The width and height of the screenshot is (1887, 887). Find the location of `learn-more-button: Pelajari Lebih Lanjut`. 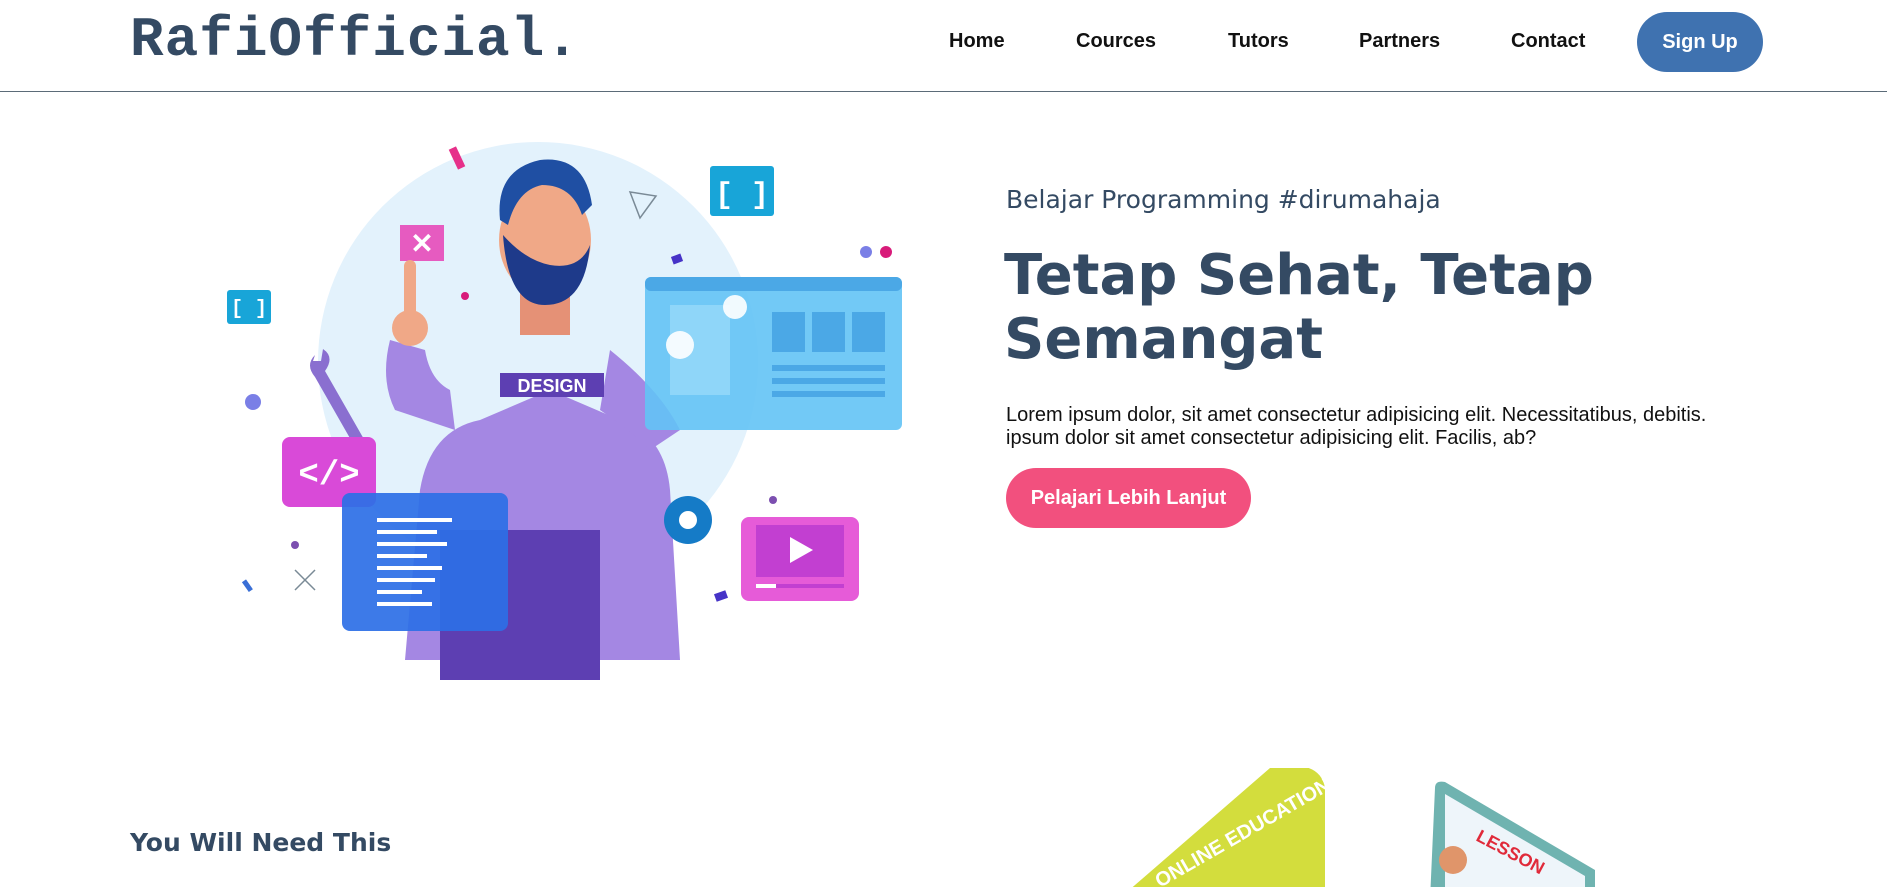

learn-more-button: Pelajari Lebih Lanjut is located at coordinates (1128, 498).